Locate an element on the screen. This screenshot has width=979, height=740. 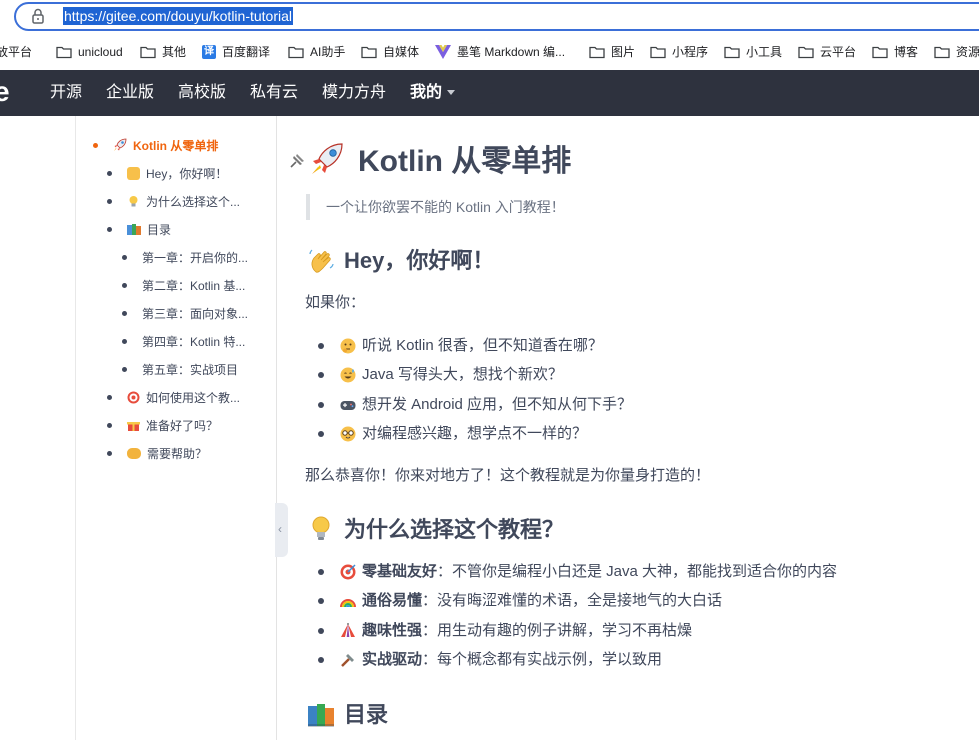
gift-icon is located at coordinates (133, 426).